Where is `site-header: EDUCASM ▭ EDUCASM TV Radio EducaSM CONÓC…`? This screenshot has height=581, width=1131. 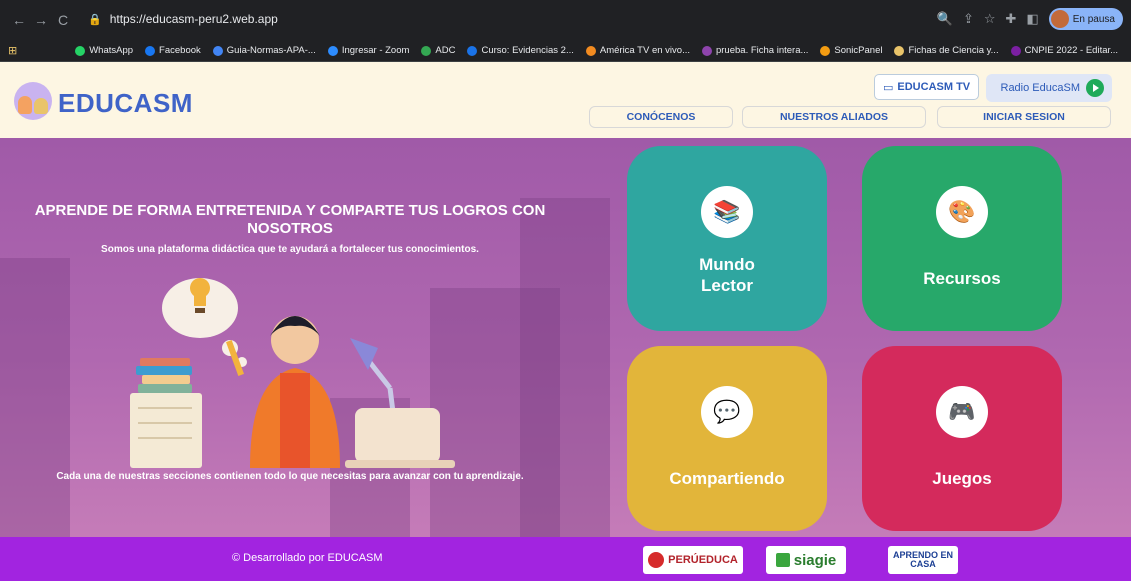
site-header: EDUCASM ▭ EDUCASM TV Radio EducaSM CONÓC… is located at coordinates (565, 100).